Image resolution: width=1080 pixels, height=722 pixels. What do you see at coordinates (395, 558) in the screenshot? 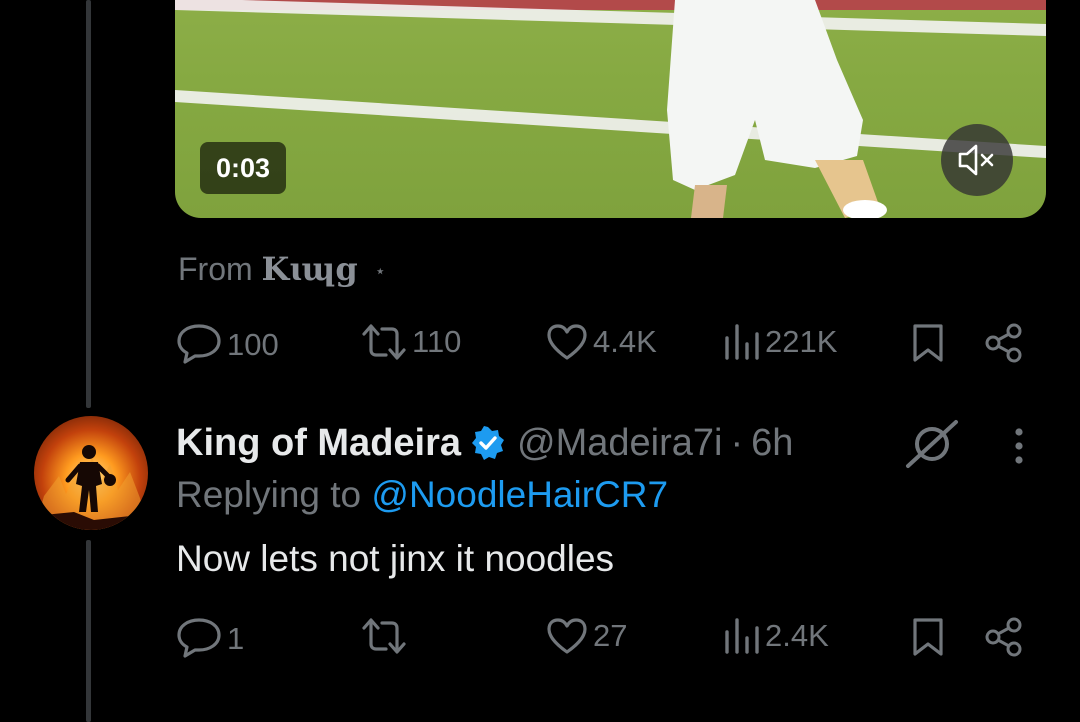
I see `tweet-text: Now lets not jinx it noodles` at bounding box center [395, 558].